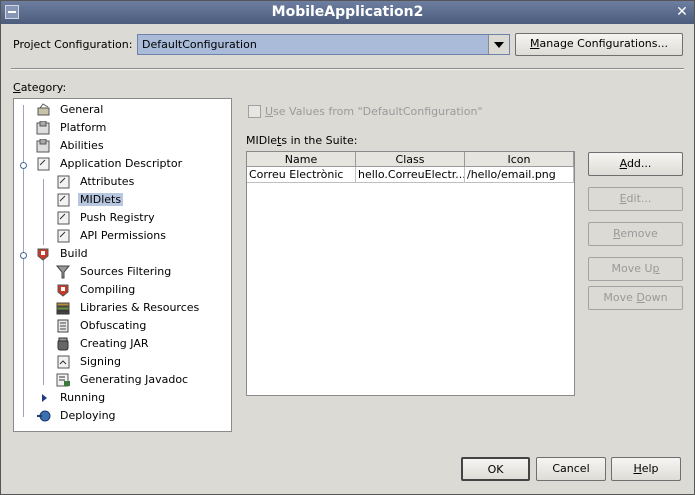  Describe the element at coordinates (73, 44) in the screenshot. I see `project-configuration-label: Project Configuration:` at that location.